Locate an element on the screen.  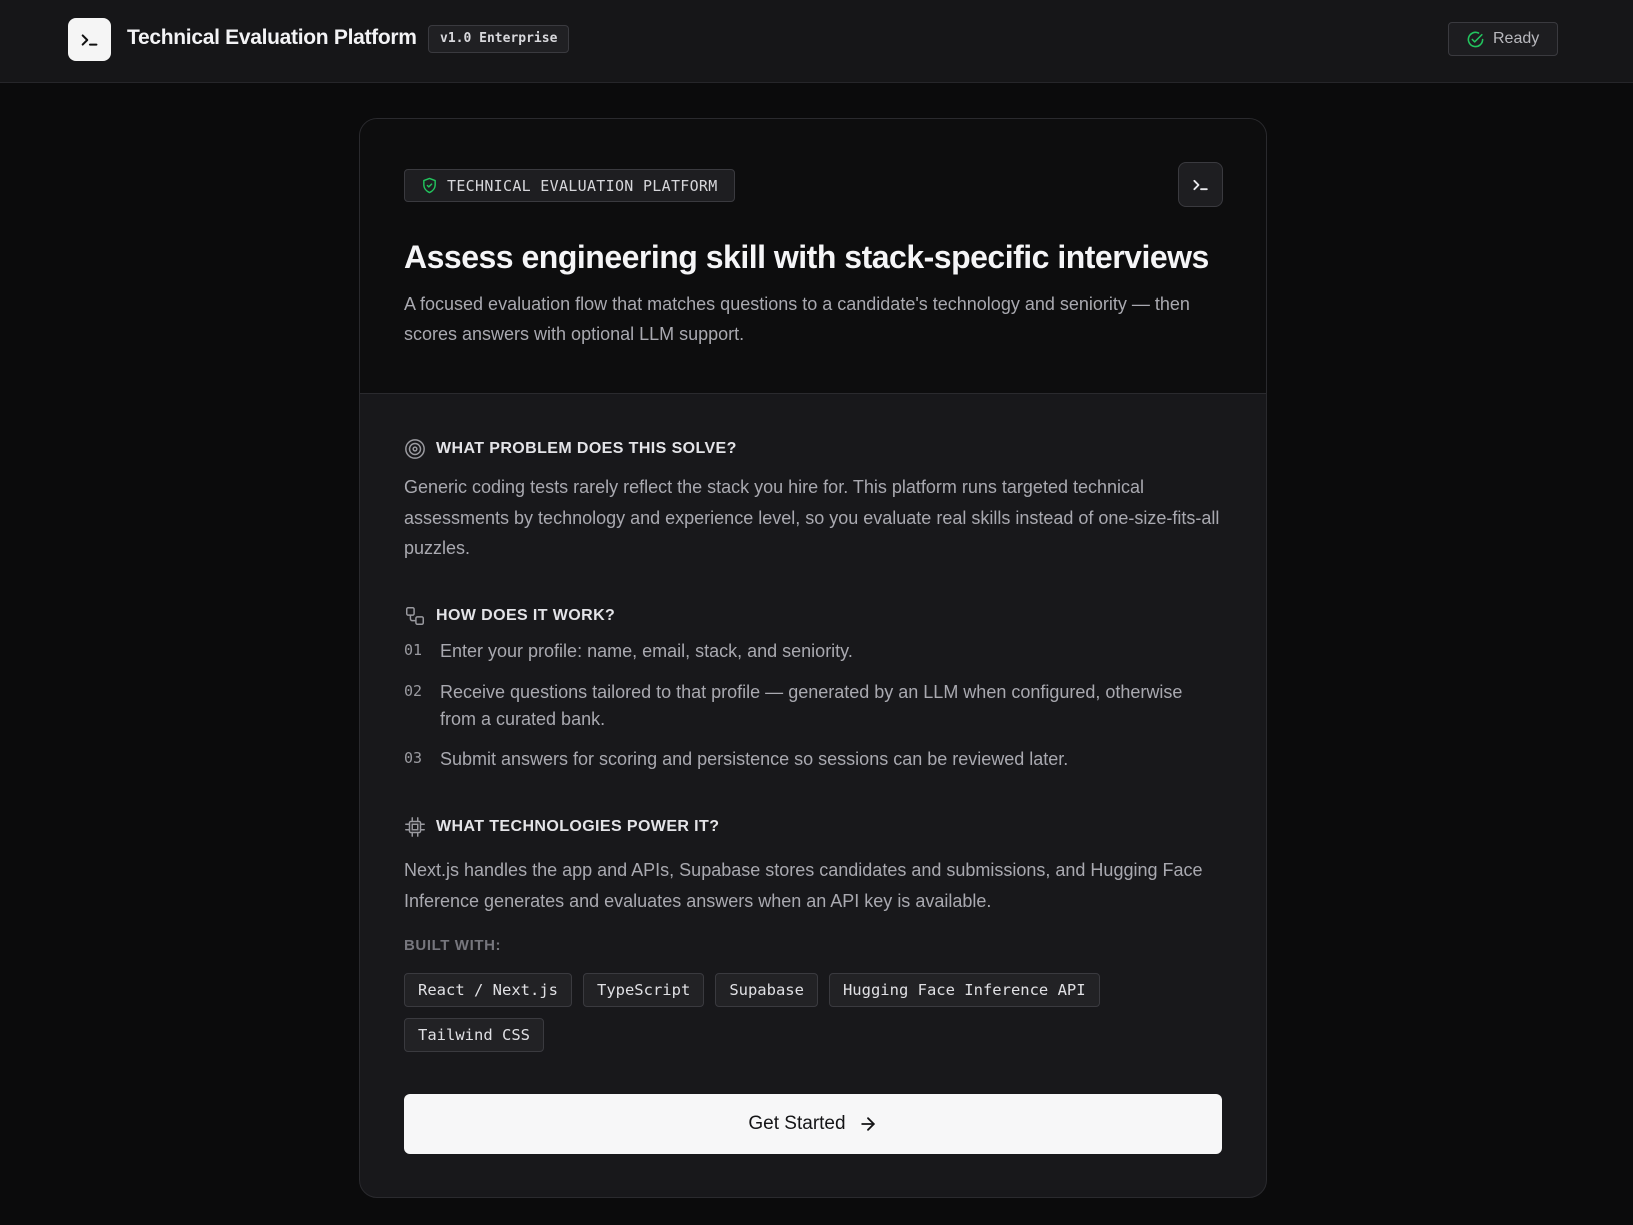
terminal-button is located at coordinates (1200, 184).